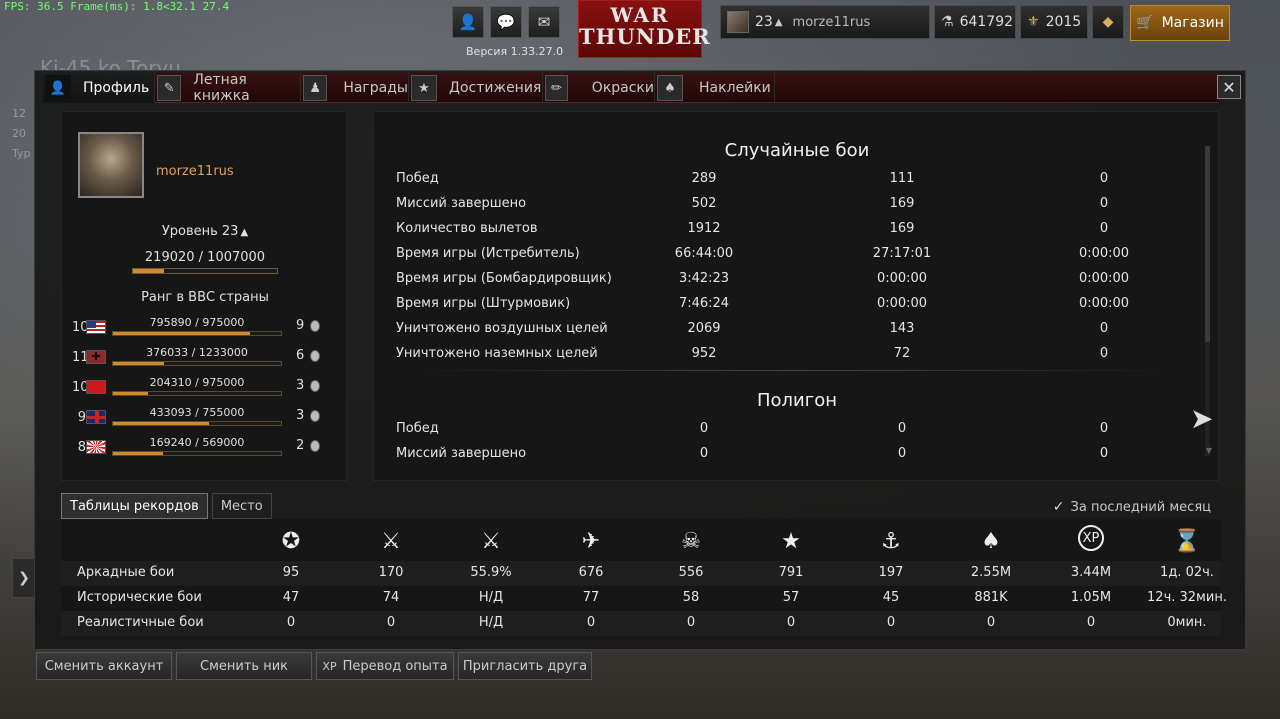  What do you see at coordinates (797, 150) in the screenshot?
I see `random-battles-title: Случайные бои` at bounding box center [797, 150].